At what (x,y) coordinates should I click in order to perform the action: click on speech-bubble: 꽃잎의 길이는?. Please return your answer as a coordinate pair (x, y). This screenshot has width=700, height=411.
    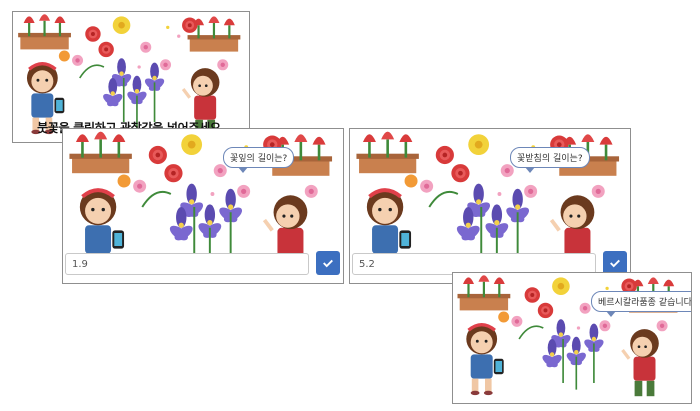
    Looking at the image, I should click on (259, 160).